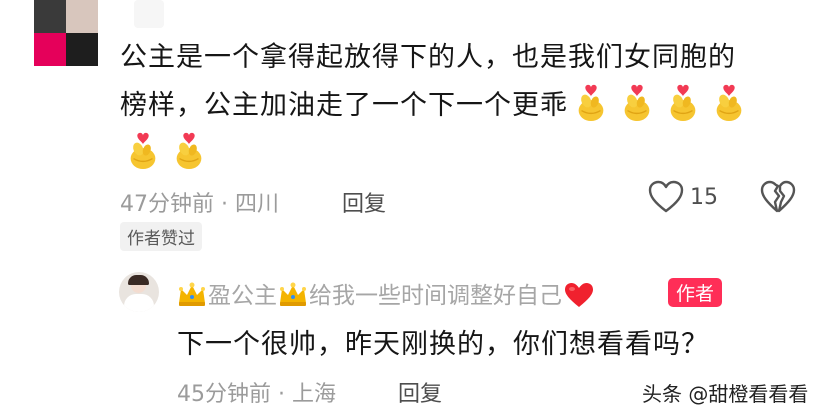 The image size is (828, 414). I want to click on author-liked-badge: 作者赞过, so click(161, 236).